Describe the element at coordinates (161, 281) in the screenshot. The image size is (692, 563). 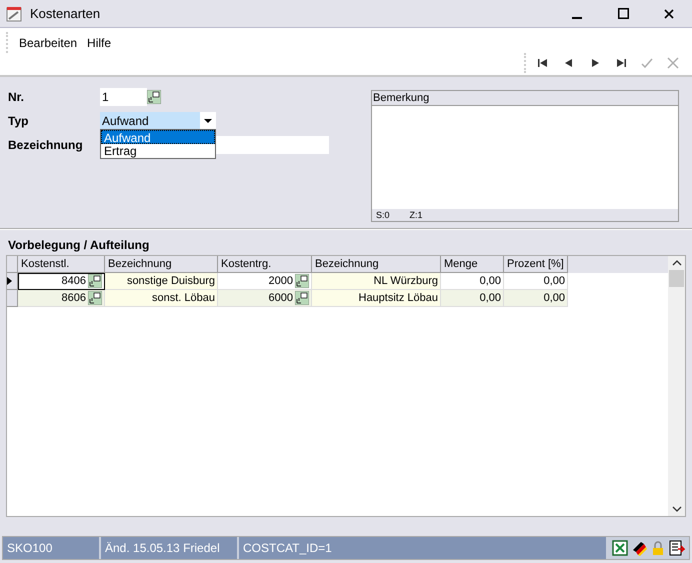
I see `table-cell: sonstige Duisburg` at that location.